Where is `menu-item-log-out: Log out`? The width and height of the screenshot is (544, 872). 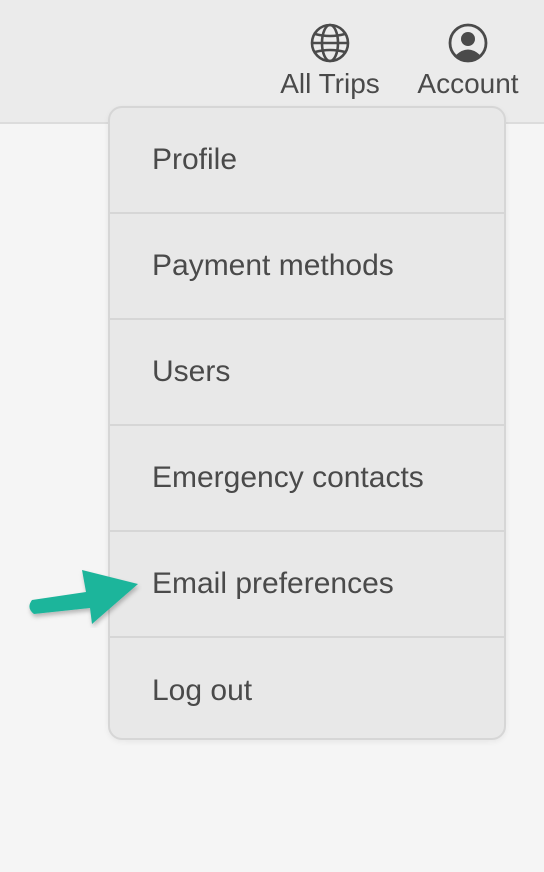 menu-item-log-out: Log out is located at coordinates (307, 688).